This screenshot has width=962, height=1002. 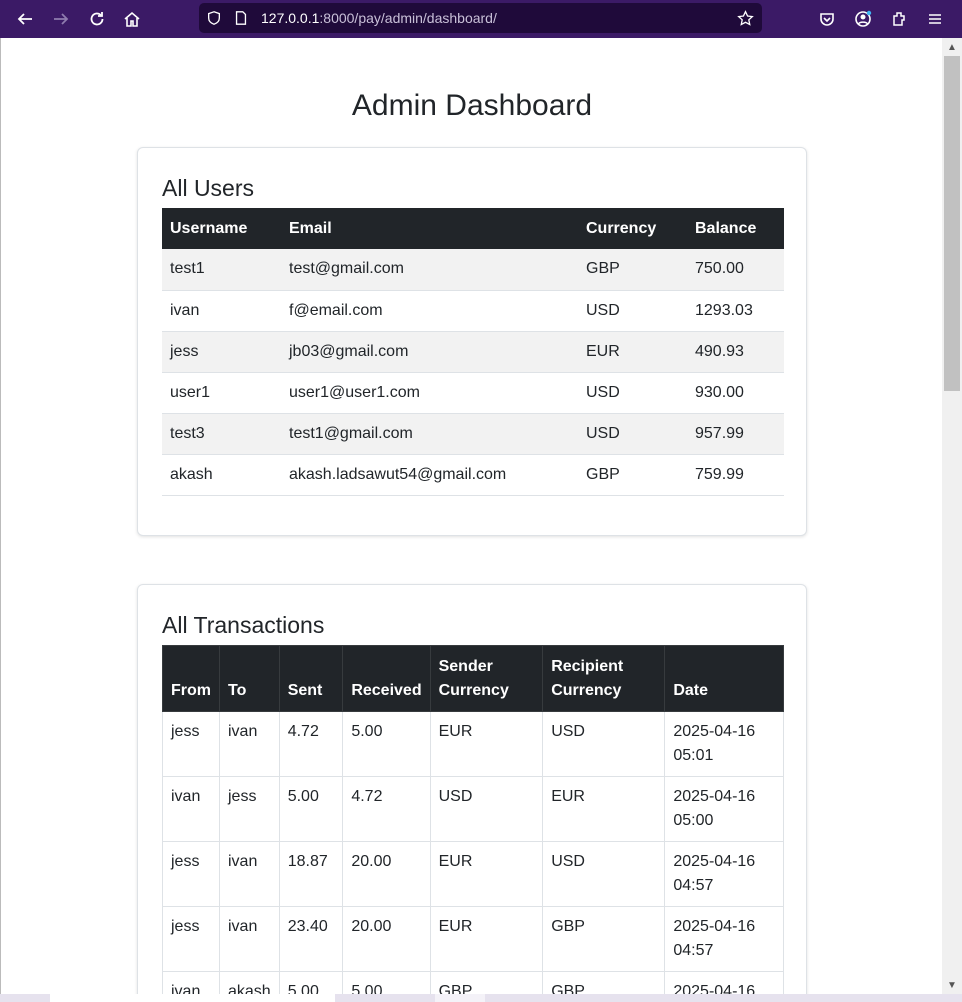 What do you see at coordinates (952, 223) in the screenshot?
I see `scrollbar-thumb` at bounding box center [952, 223].